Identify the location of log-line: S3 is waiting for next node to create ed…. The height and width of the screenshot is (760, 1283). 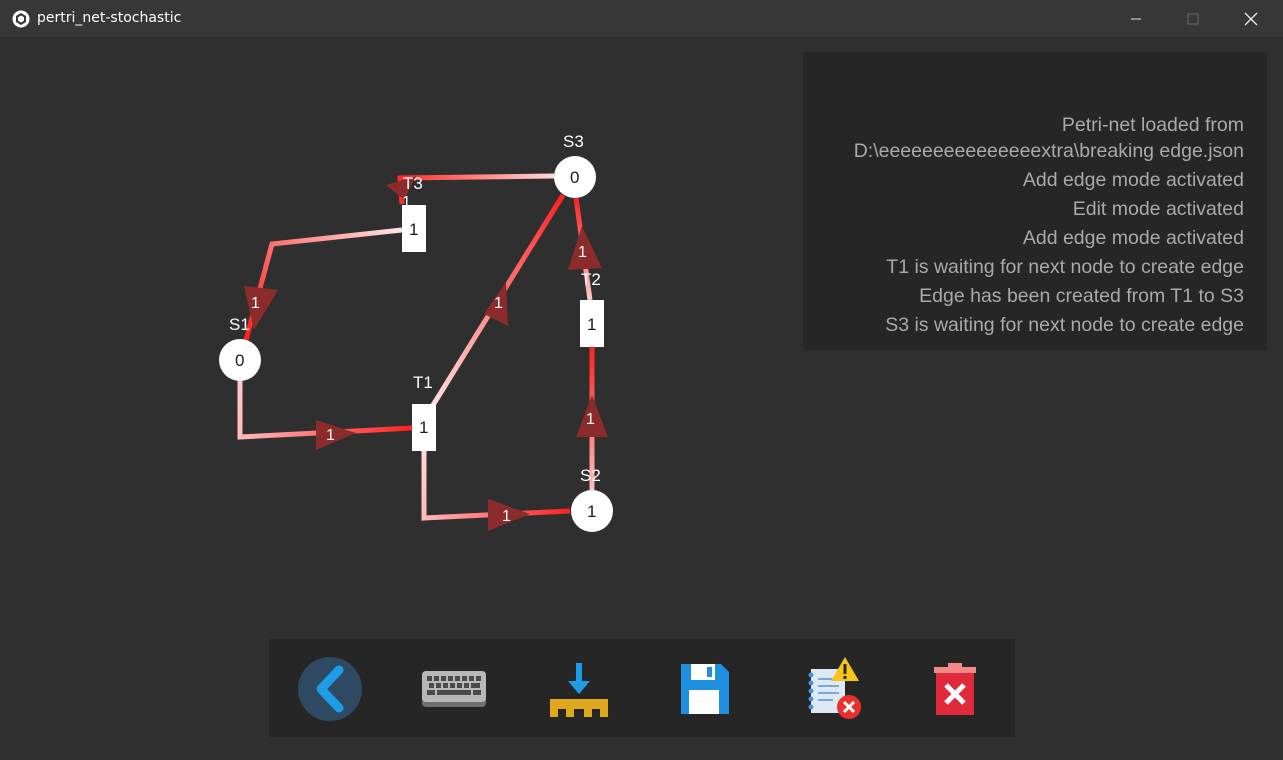
(1064, 325).